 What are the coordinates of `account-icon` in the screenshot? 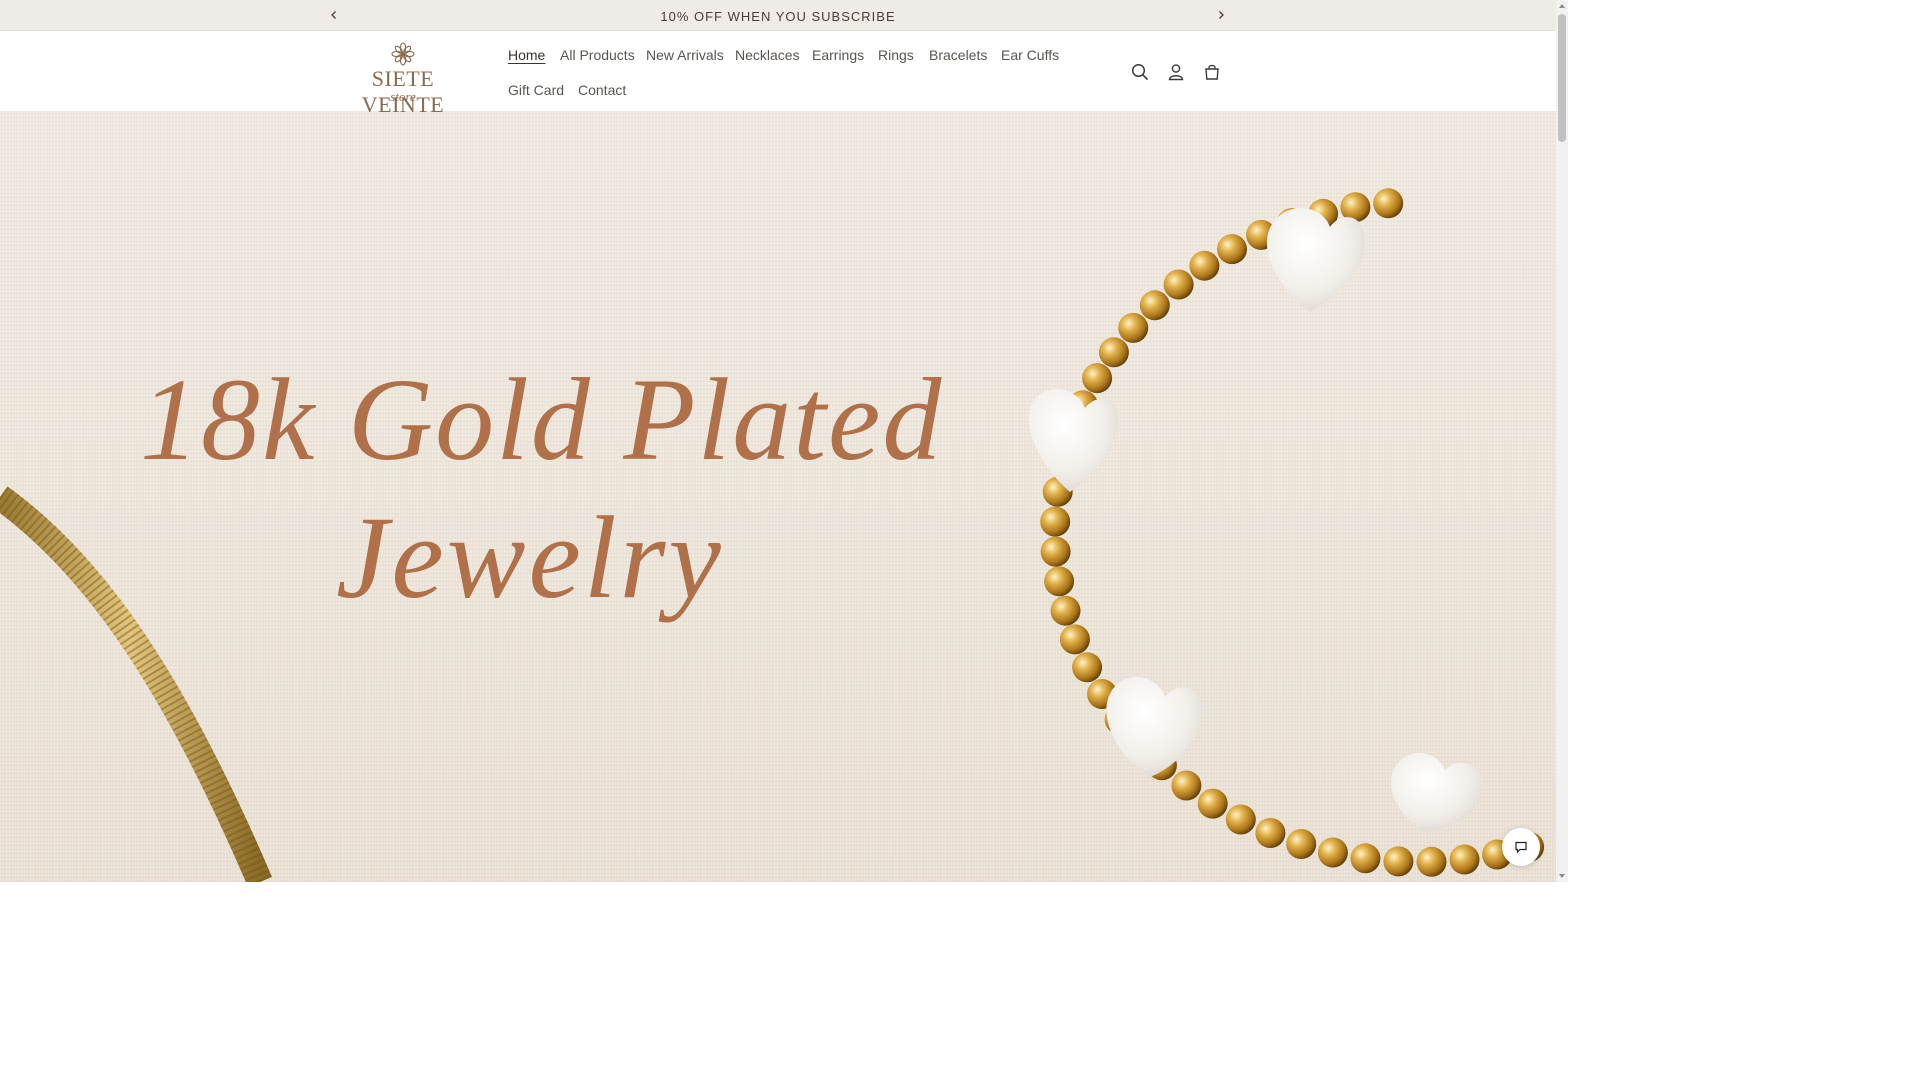 It's located at (1176, 72).